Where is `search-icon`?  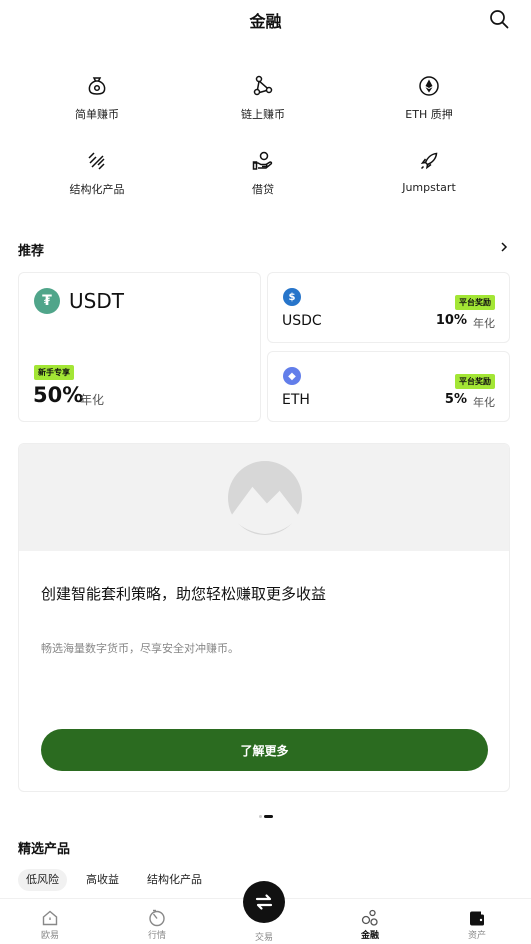
search-icon is located at coordinates (499, 19).